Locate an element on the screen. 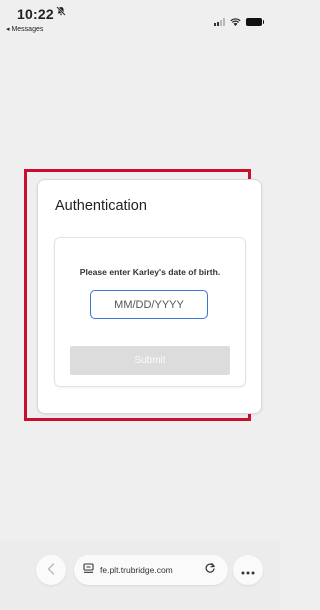  dob-input is located at coordinates (149, 304).